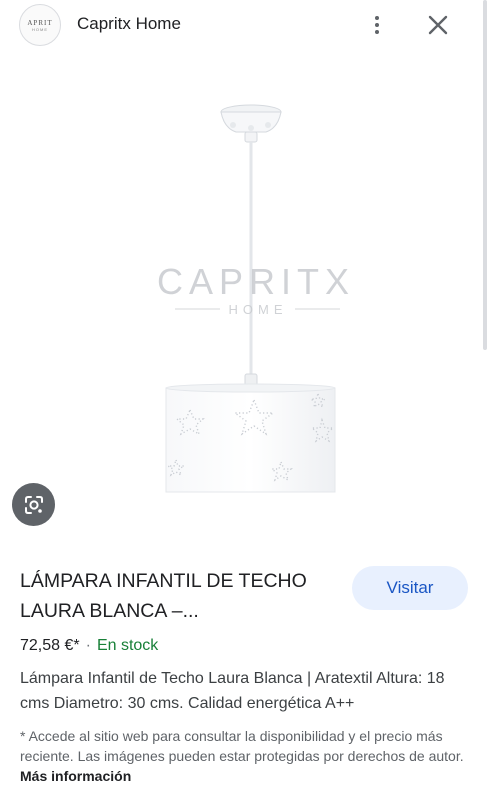  Describe the element at coordinates (40, 22) in the screenshot. I see `logo-line-1: APRIT` at that location.